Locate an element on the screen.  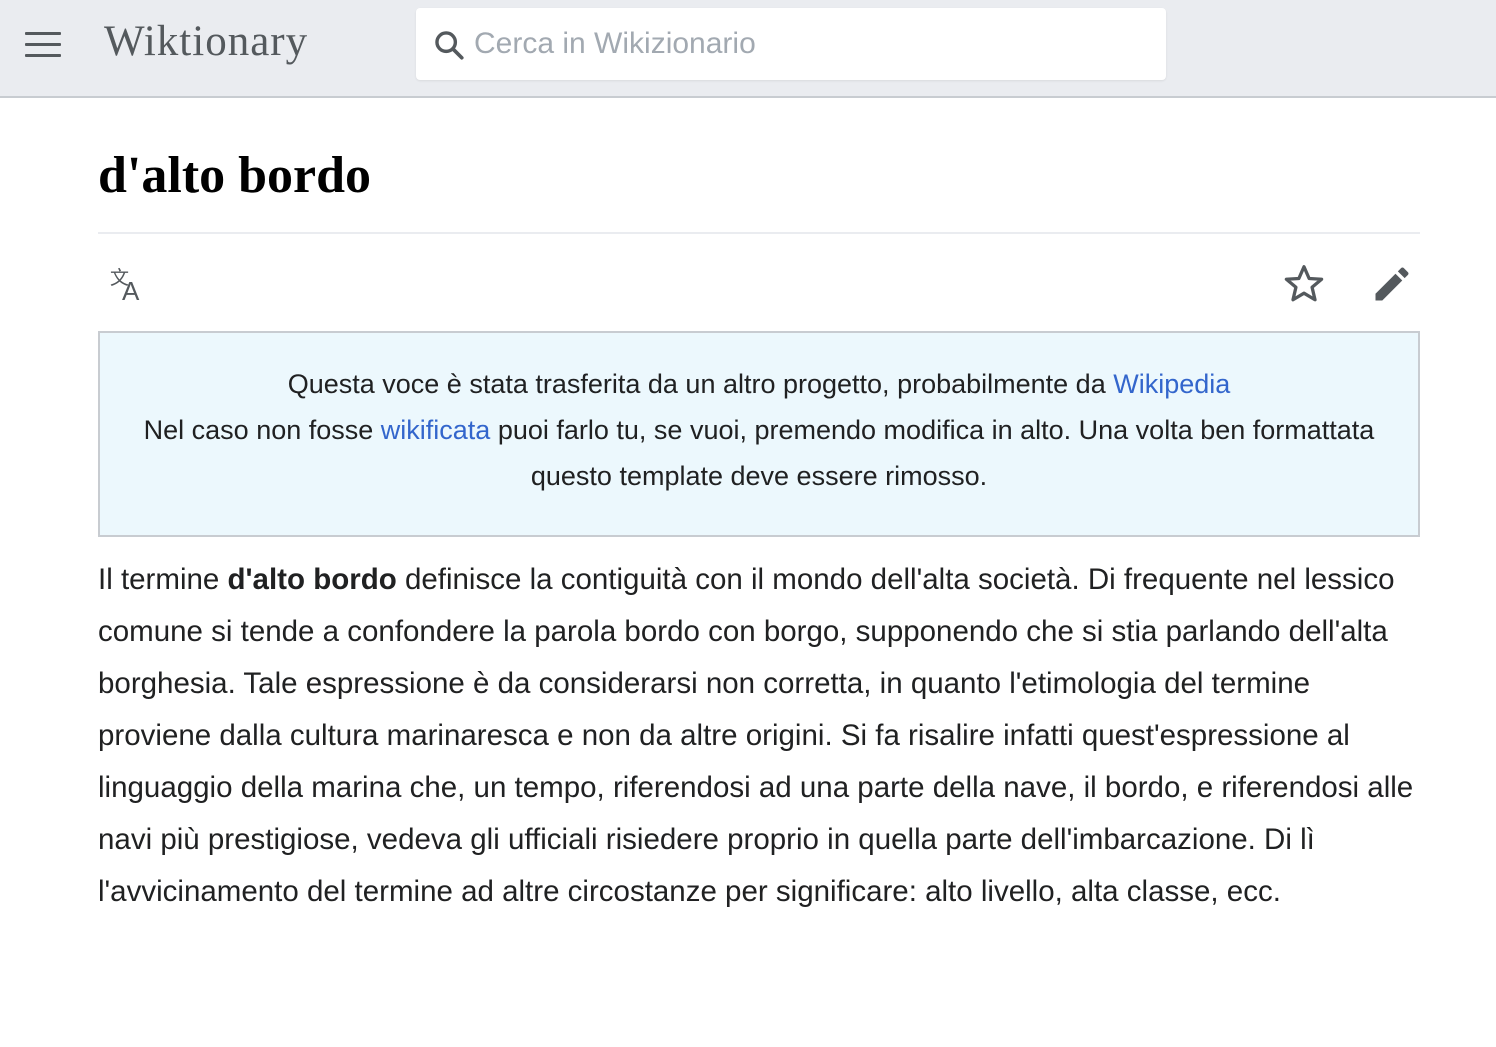
paragraph-intro: Il termine is located at coordinates (163, 579).